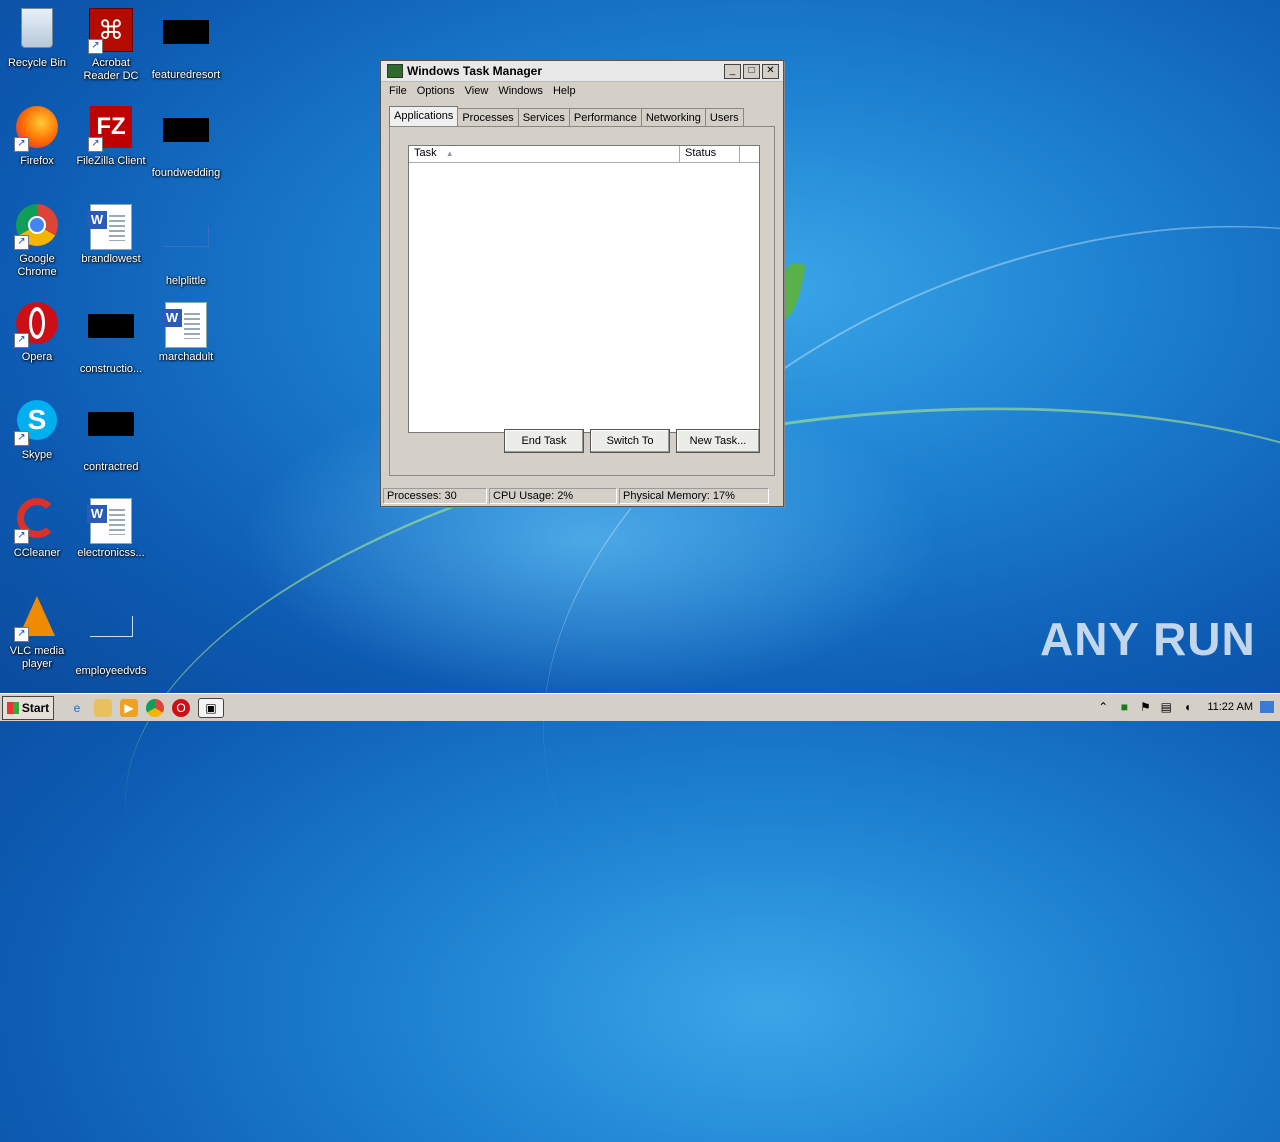 This screenshot has width=1280, height=1142. What do you see at coordinates (37, 265) in the screenshot?
I see `icon-label: Google Chrome` at bounding box center [37, 265].